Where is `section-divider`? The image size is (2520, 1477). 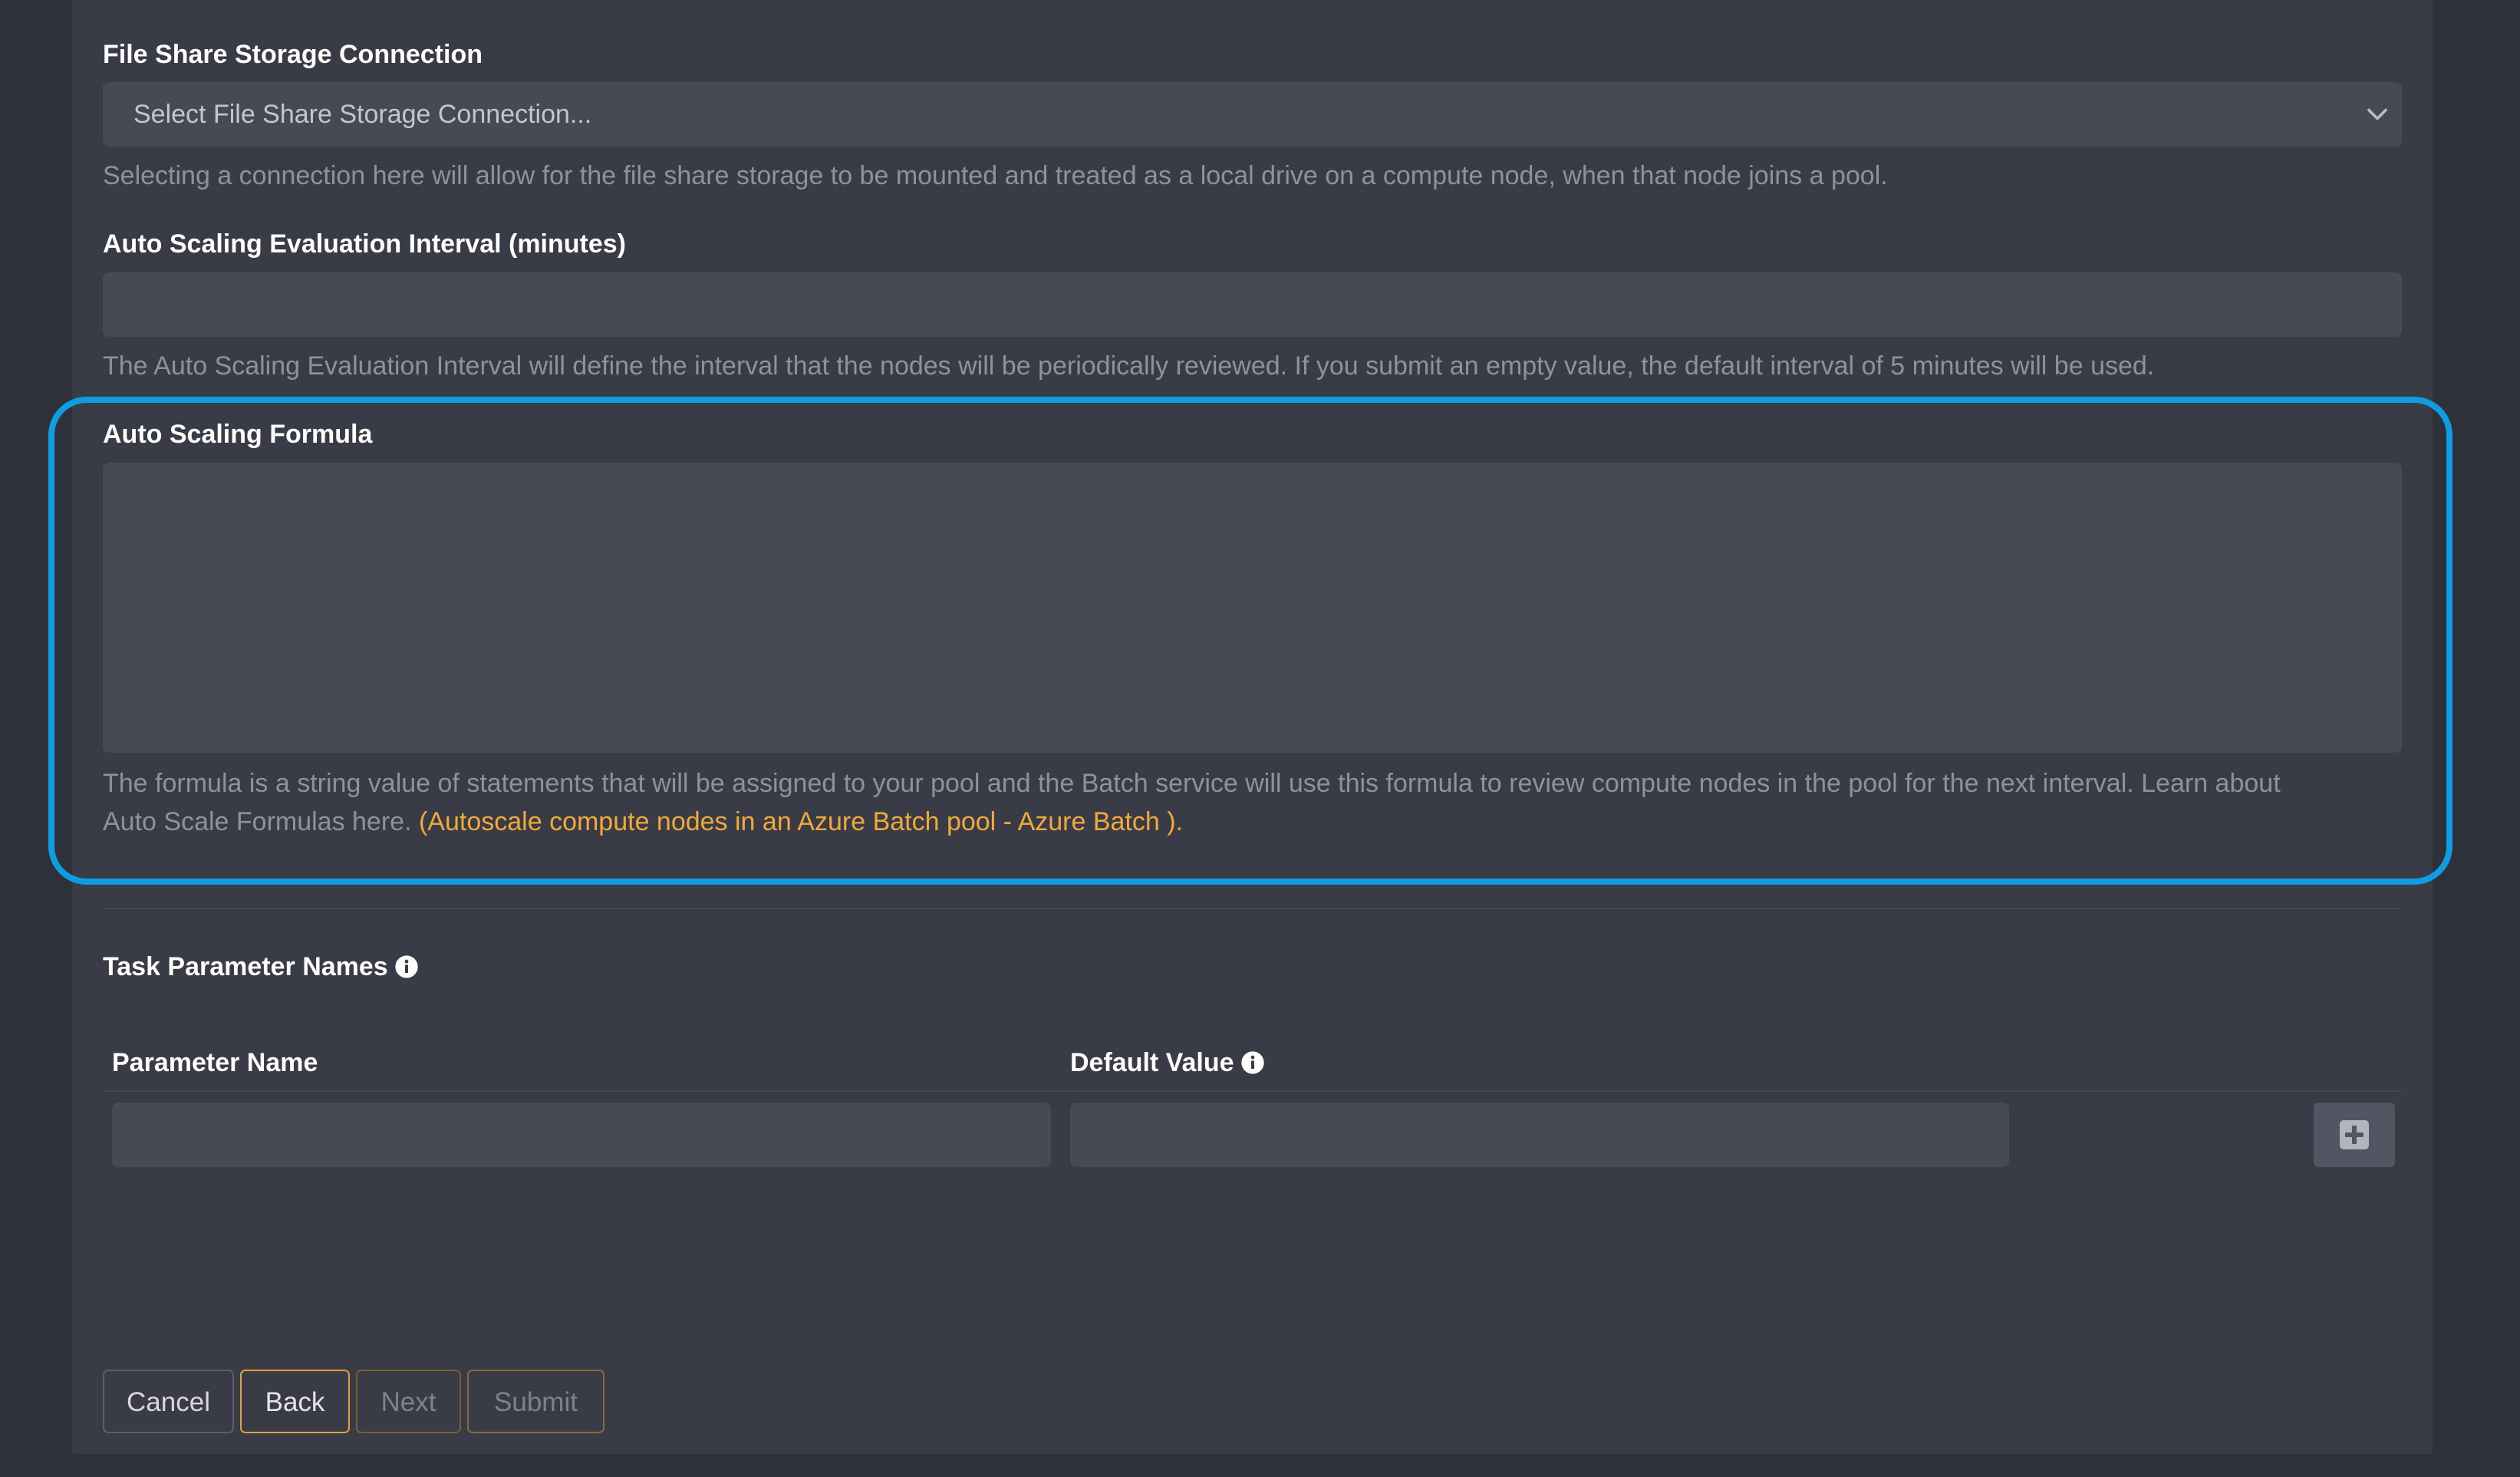
section-divider is located at coordinates (1252, 908).